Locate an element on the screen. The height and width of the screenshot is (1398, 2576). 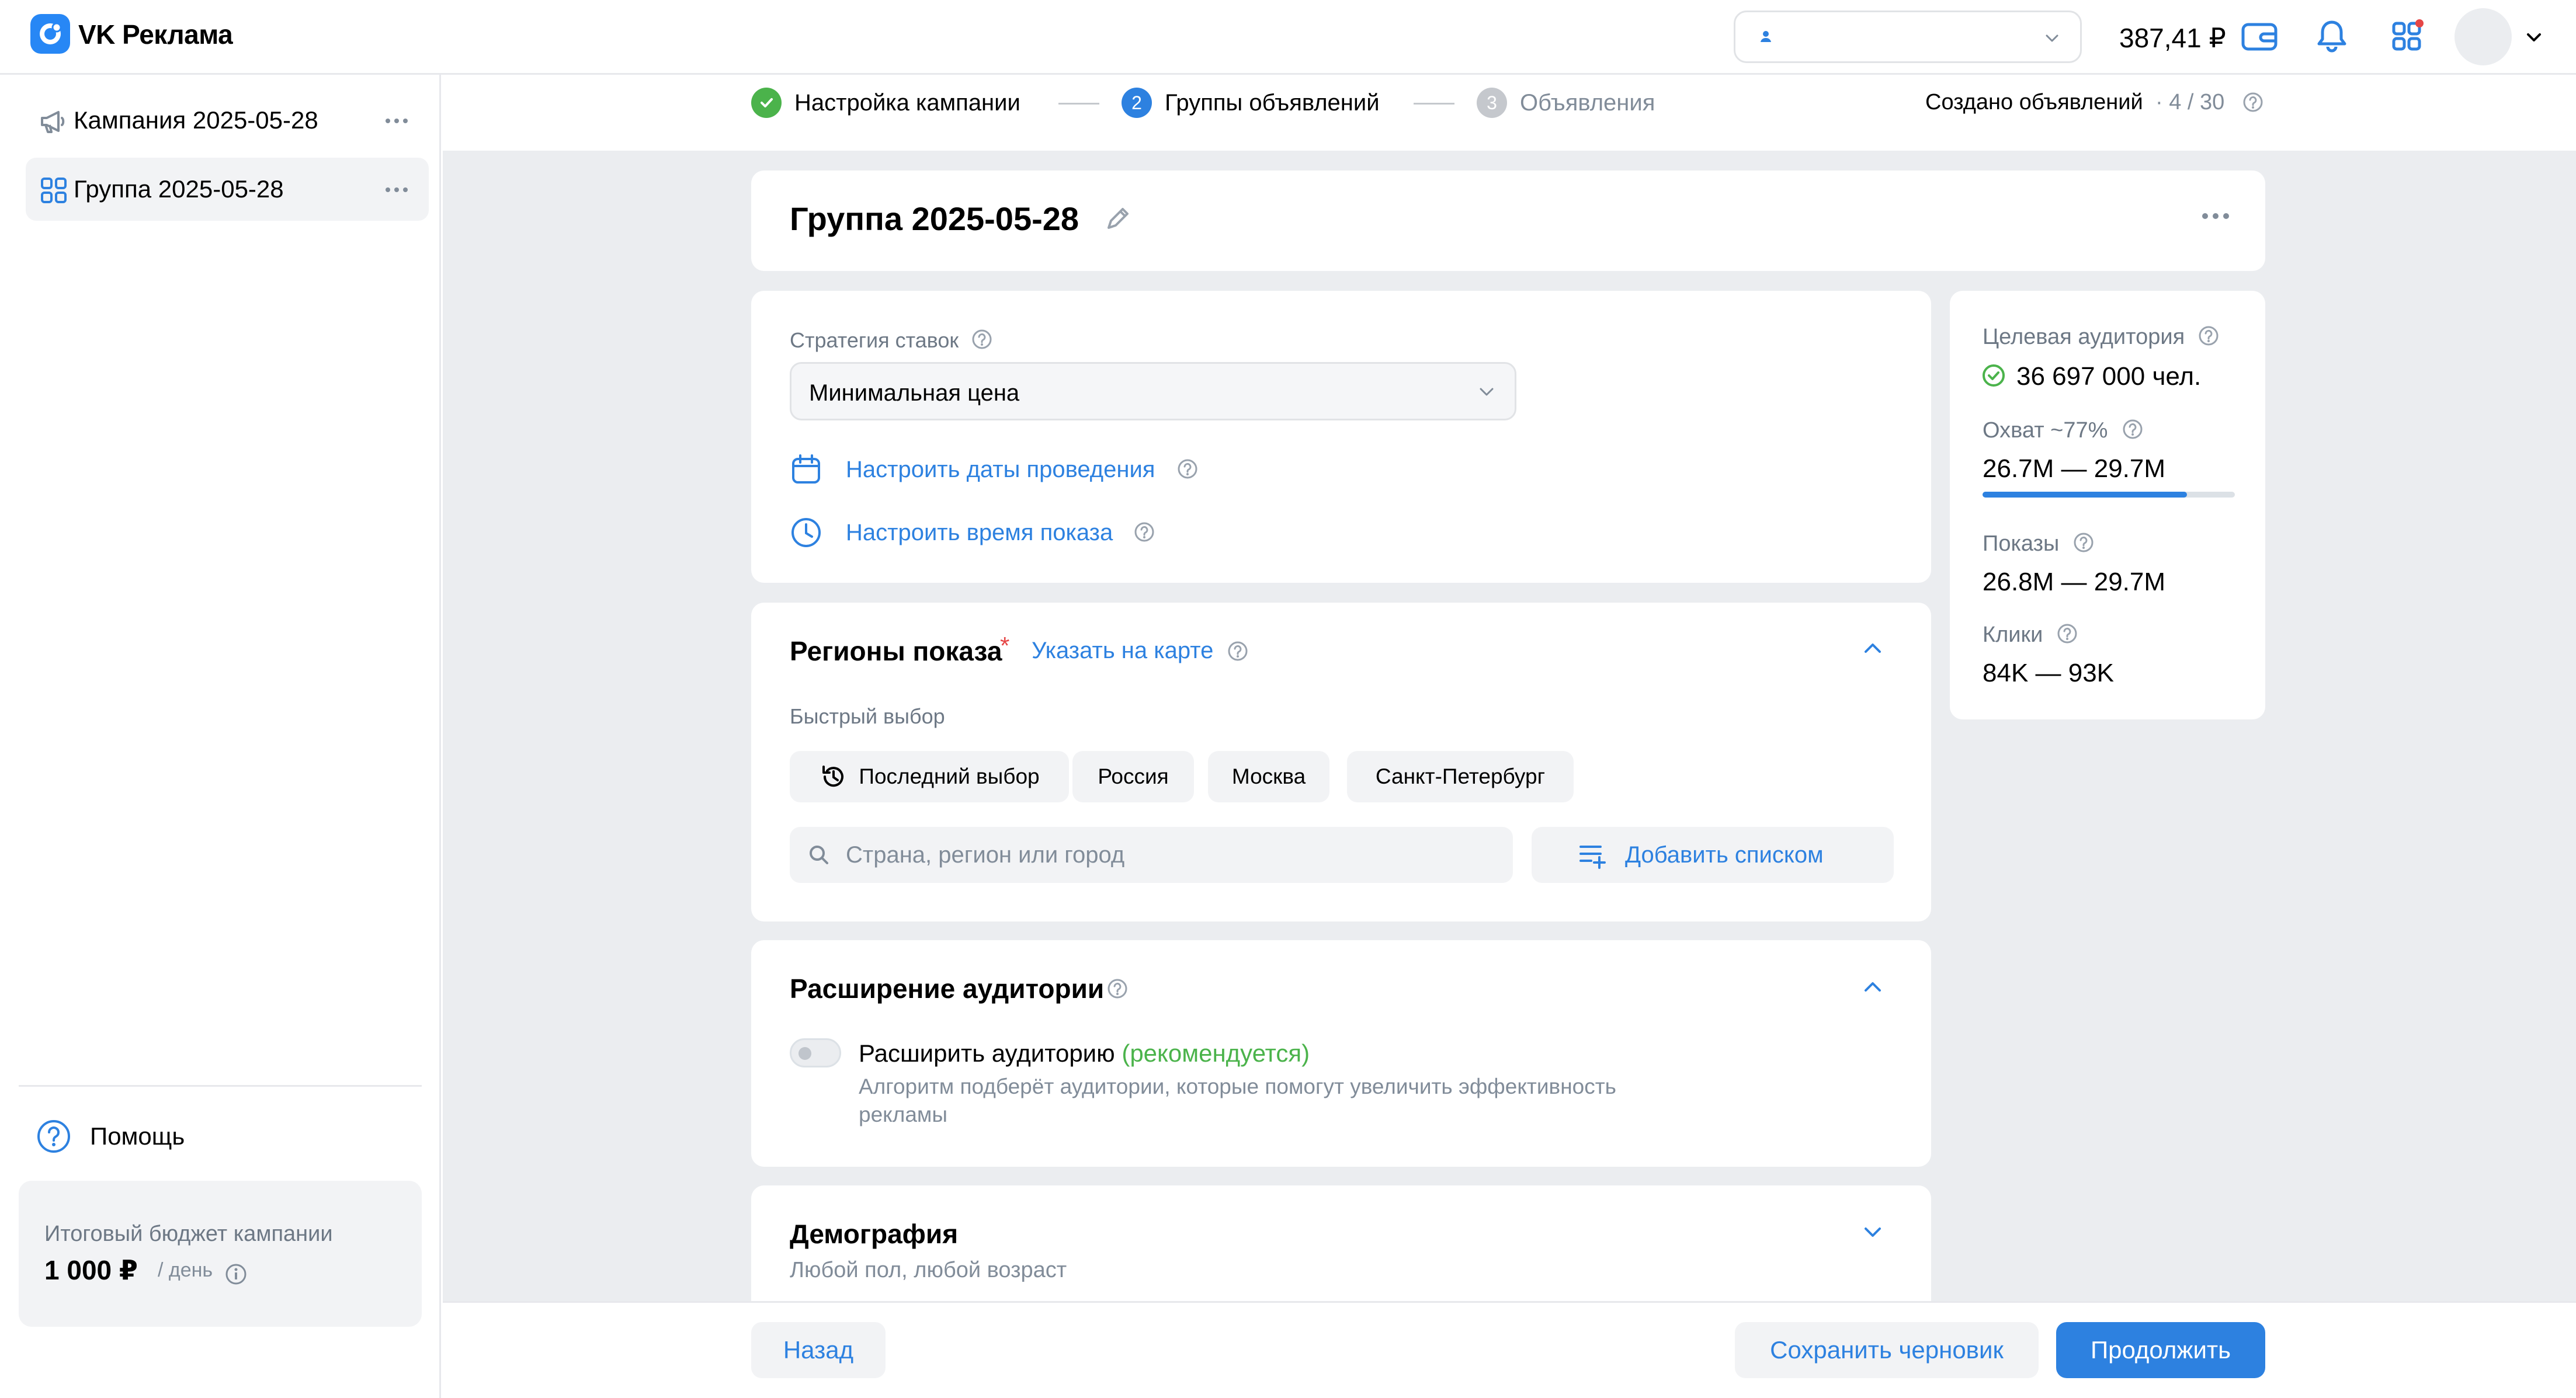
wallet-icon is located at coordinates (2259, 36).